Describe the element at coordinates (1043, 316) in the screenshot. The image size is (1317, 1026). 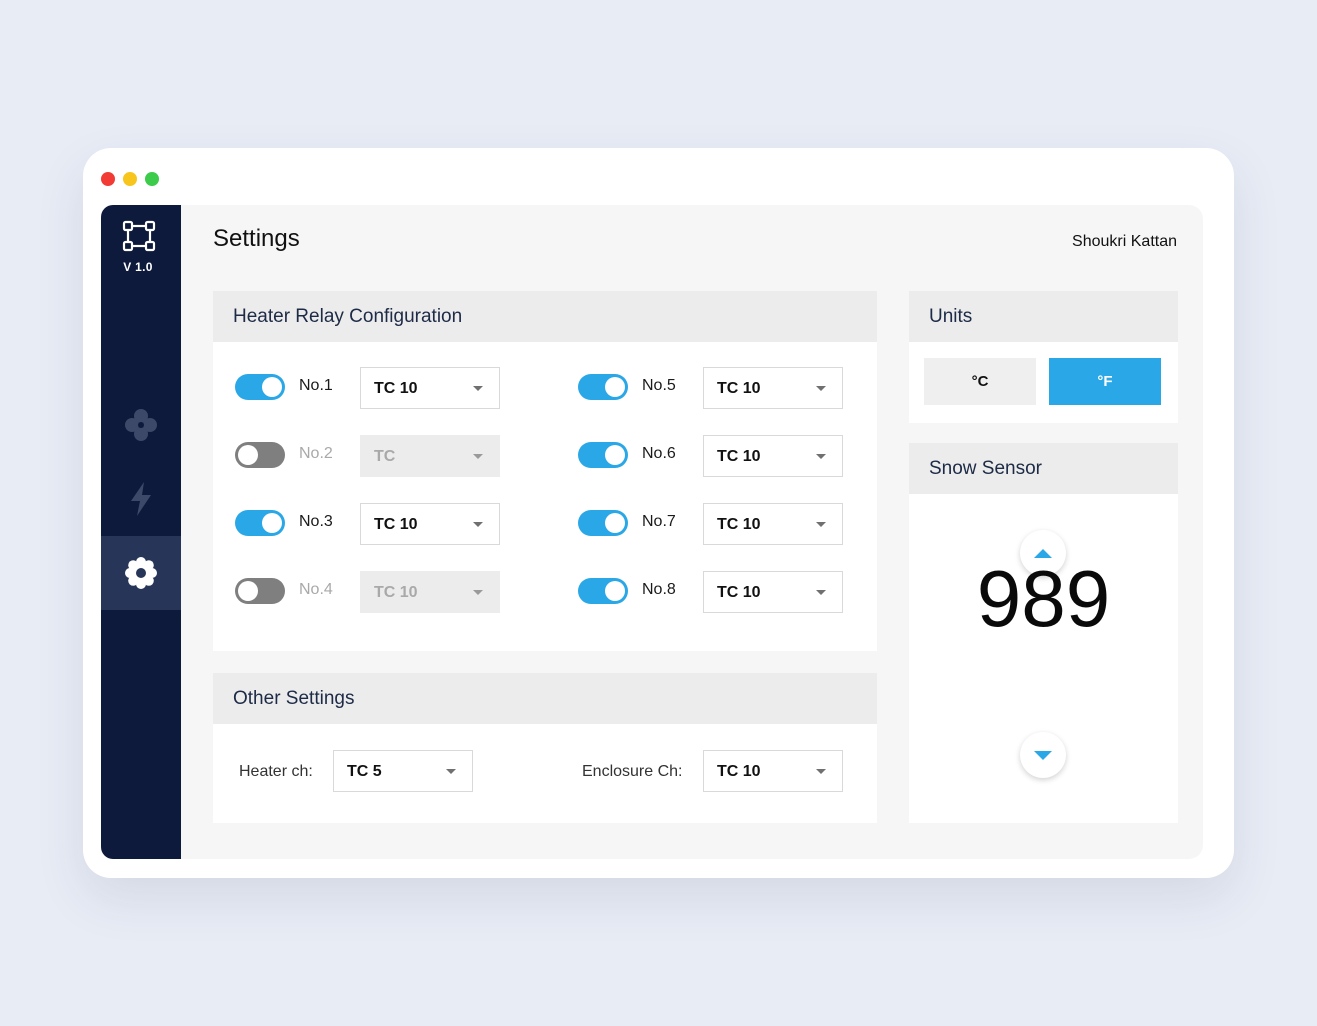
I see `units-title: Units` at that location.